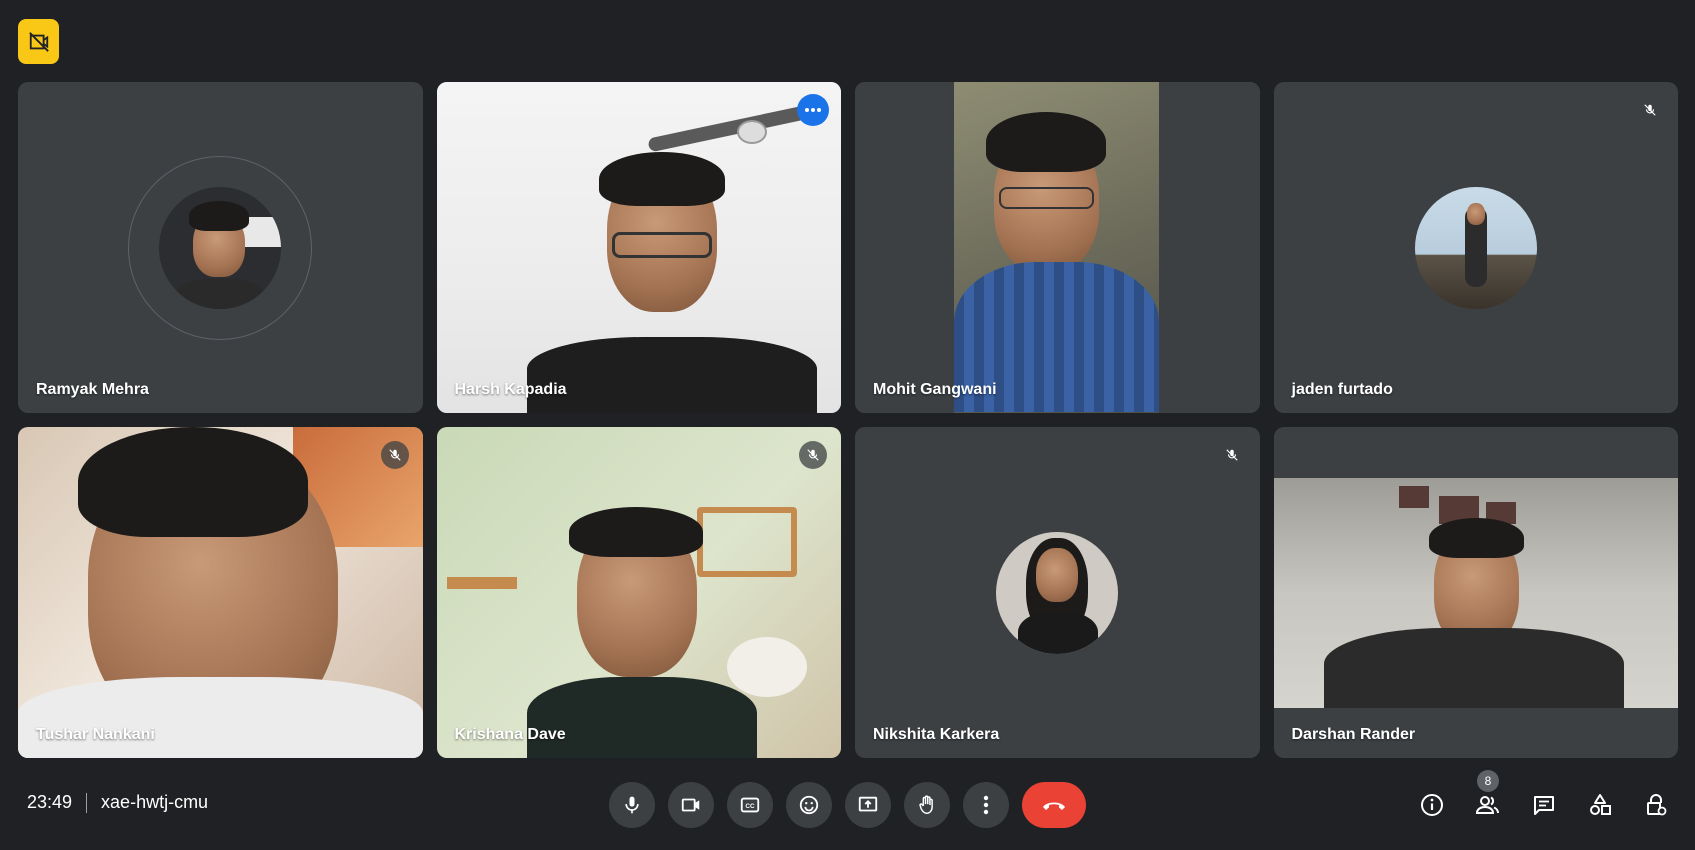 This screenshot has height=850, width=1695. What do you see at coordinates (92, 389) in the screenshot?
I see `participant-name: Ramyak Mehra` at bounding box center [92, 389].